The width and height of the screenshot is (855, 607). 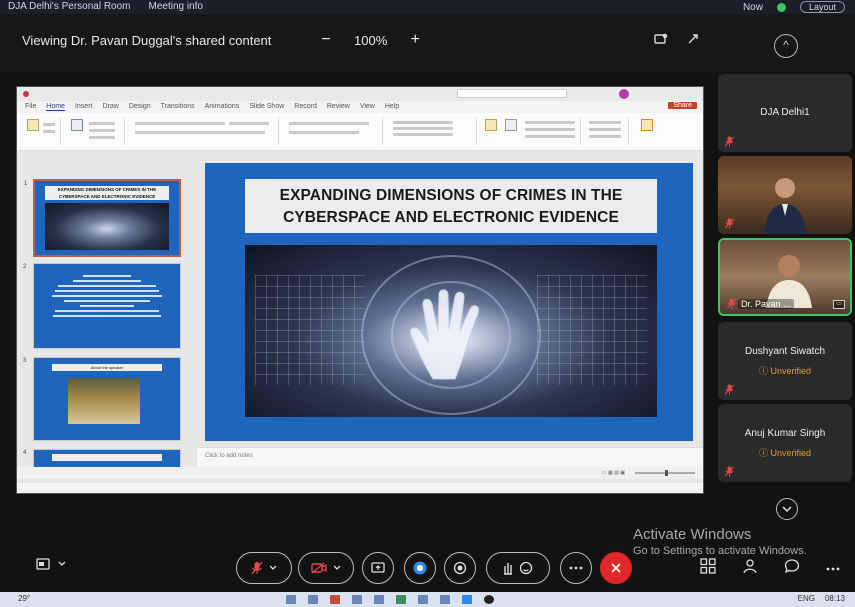 I want to click on share-button, so click(x=378, y=568).